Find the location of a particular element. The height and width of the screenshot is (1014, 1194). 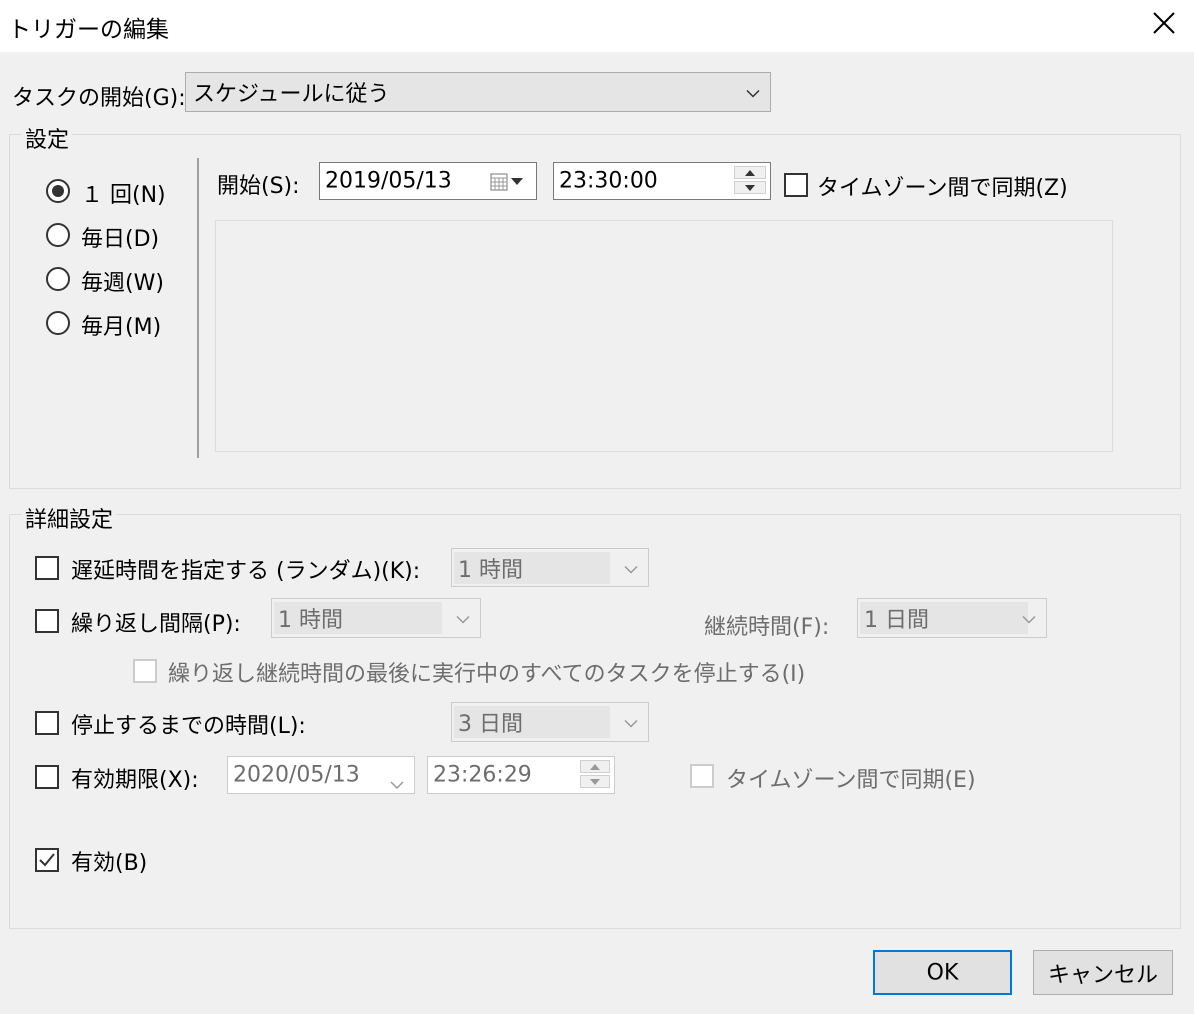

repeat-duration-value: 1 日間 is located at coordinates (944, 618).